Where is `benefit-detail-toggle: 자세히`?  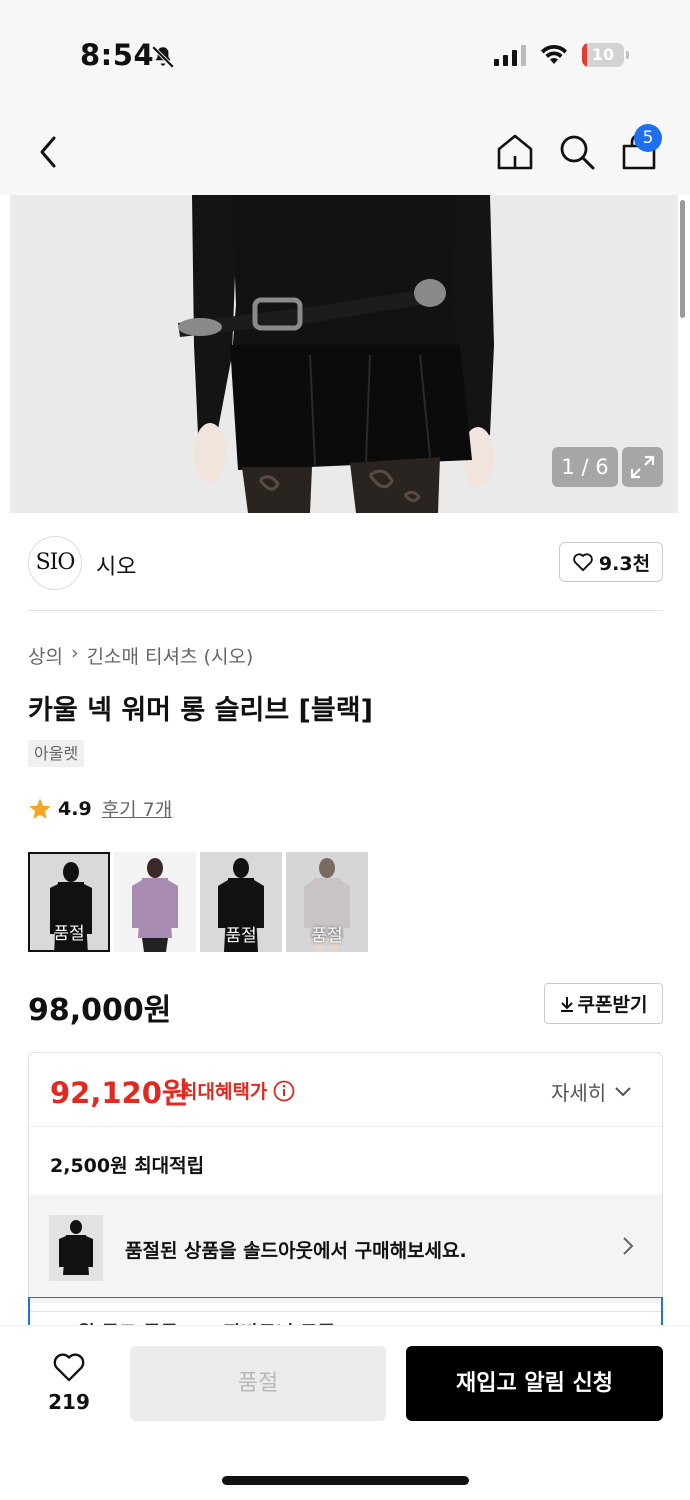
benefit-detail-toggle: 자세히 is located at coordinates (591, 1091).